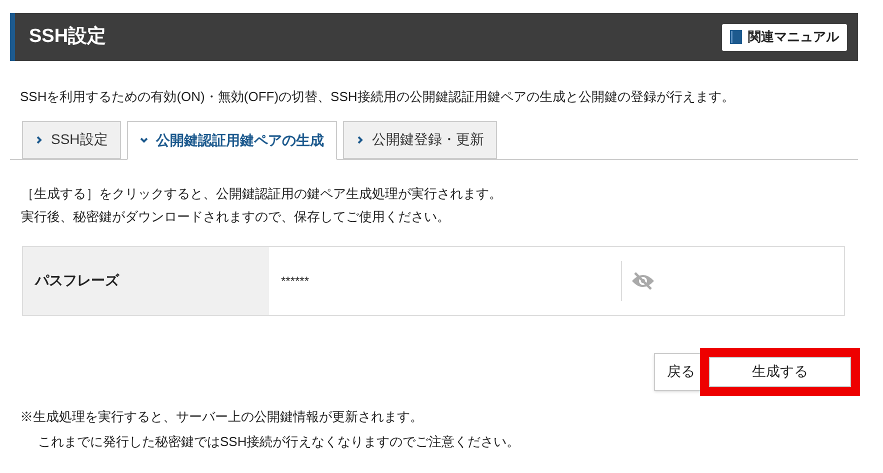 The width and height of the screenshot is (883, 473). Describe the element at coordinates (279, 441) in the screenshot. I see `note-text: これまでに発行した秘密鍵ではSSH接続が行えなくなりますのでご注意ください。` at that location.